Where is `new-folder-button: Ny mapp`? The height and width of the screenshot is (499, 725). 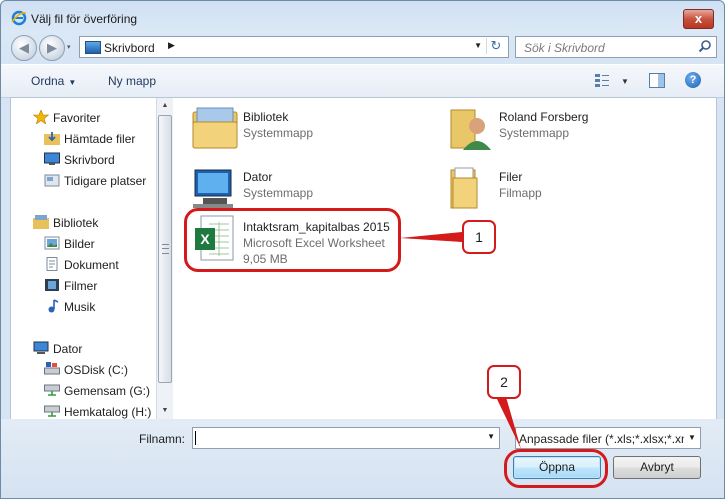
new-folder-button: Ny mapp is located at coordinates (132, 81).